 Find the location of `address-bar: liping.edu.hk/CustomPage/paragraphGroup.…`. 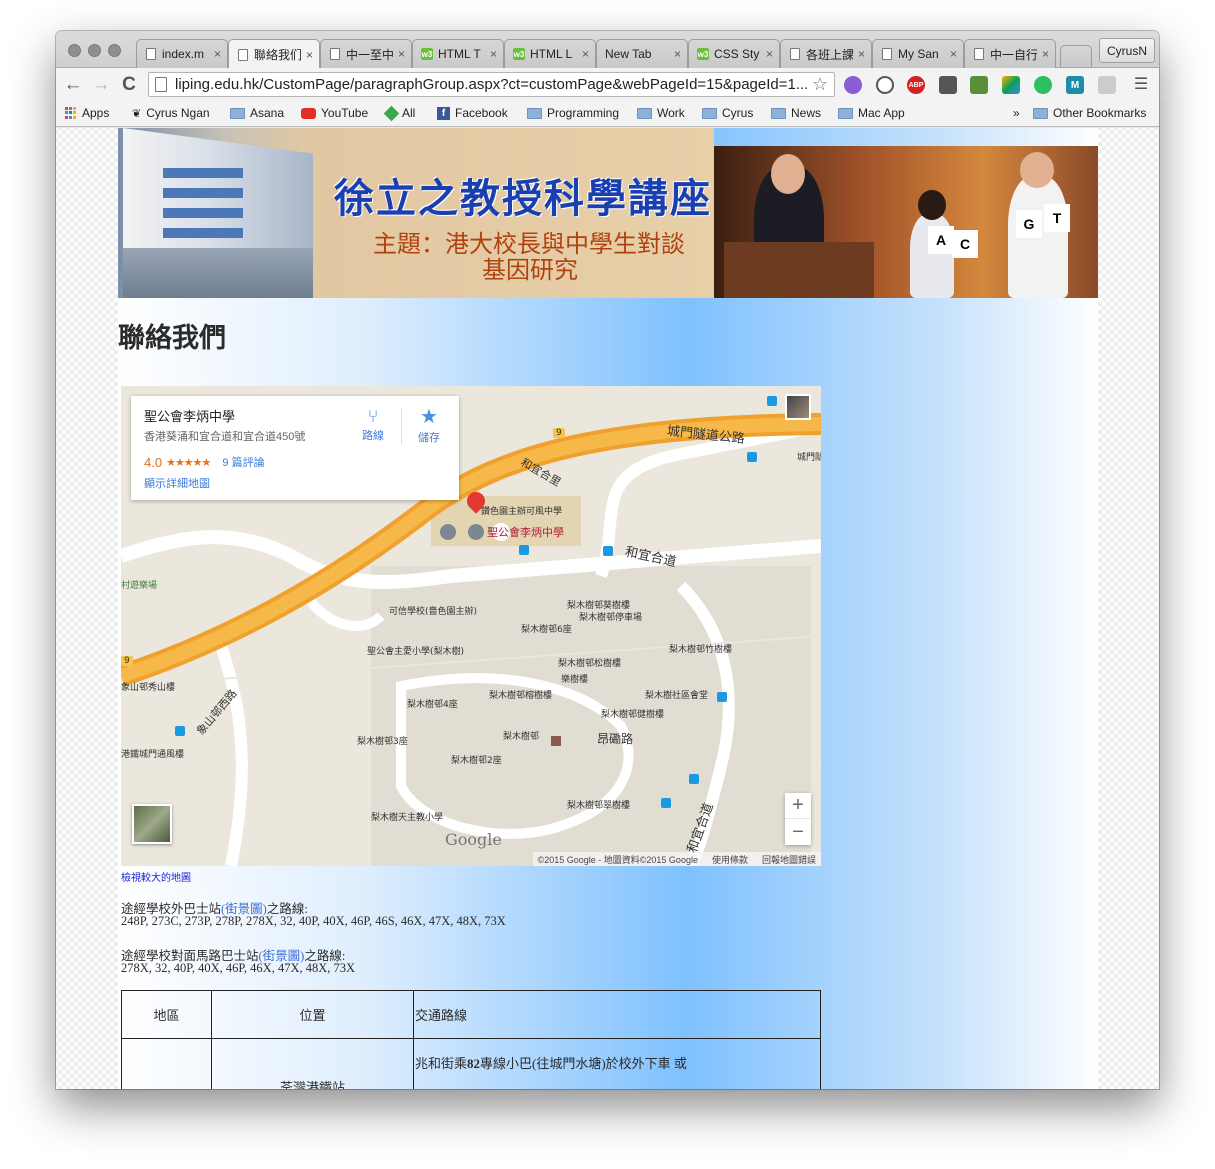

address-bar: liping.edu.hk/CustomPage/paragraphGroup.… is located at coordinates (491, 84).